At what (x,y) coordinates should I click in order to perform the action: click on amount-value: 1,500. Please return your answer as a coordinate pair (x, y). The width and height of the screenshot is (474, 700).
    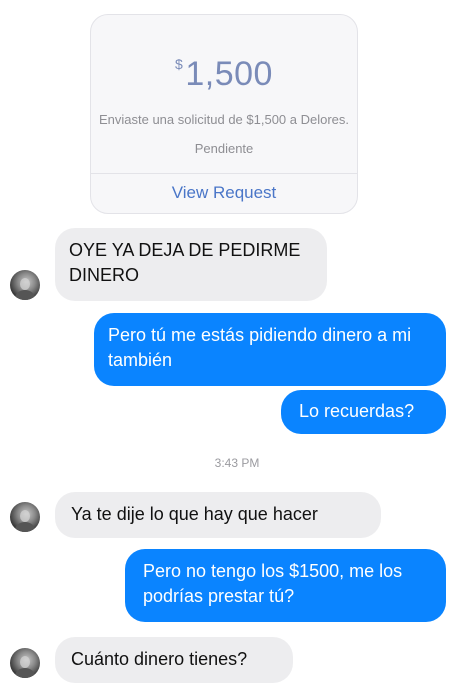
    Looking at the image, I should click on (229, 74).